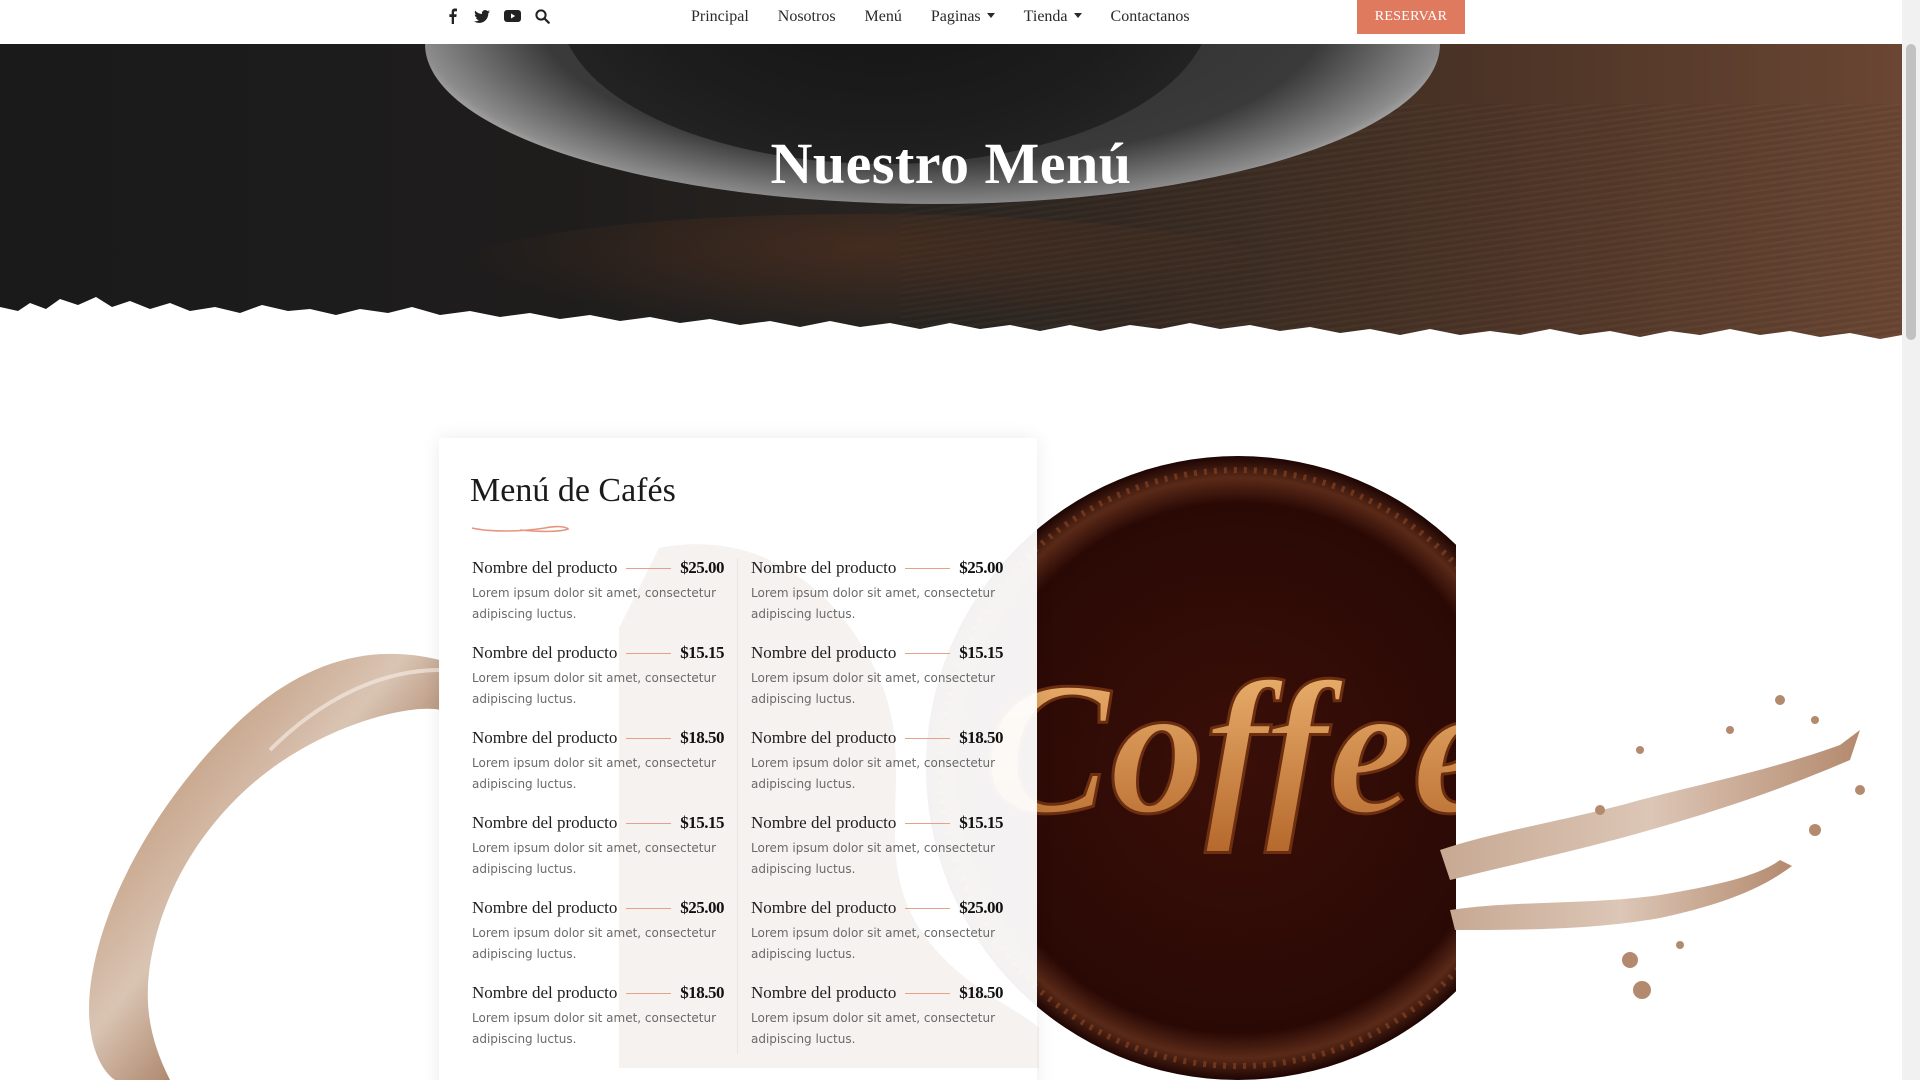 The width and height of the screenshot is (1920, 1080). I want to click on twitter-icon, so click(482, 16).